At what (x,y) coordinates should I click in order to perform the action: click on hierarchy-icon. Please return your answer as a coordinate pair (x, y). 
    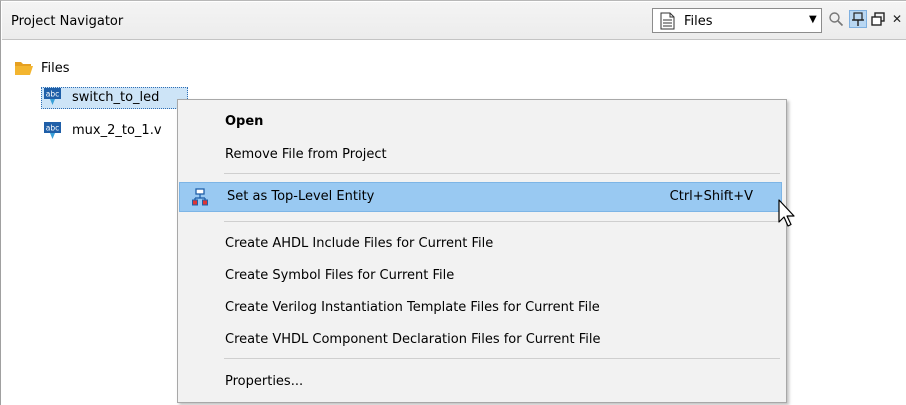
    Looking at the image, I should click on (200, 197).